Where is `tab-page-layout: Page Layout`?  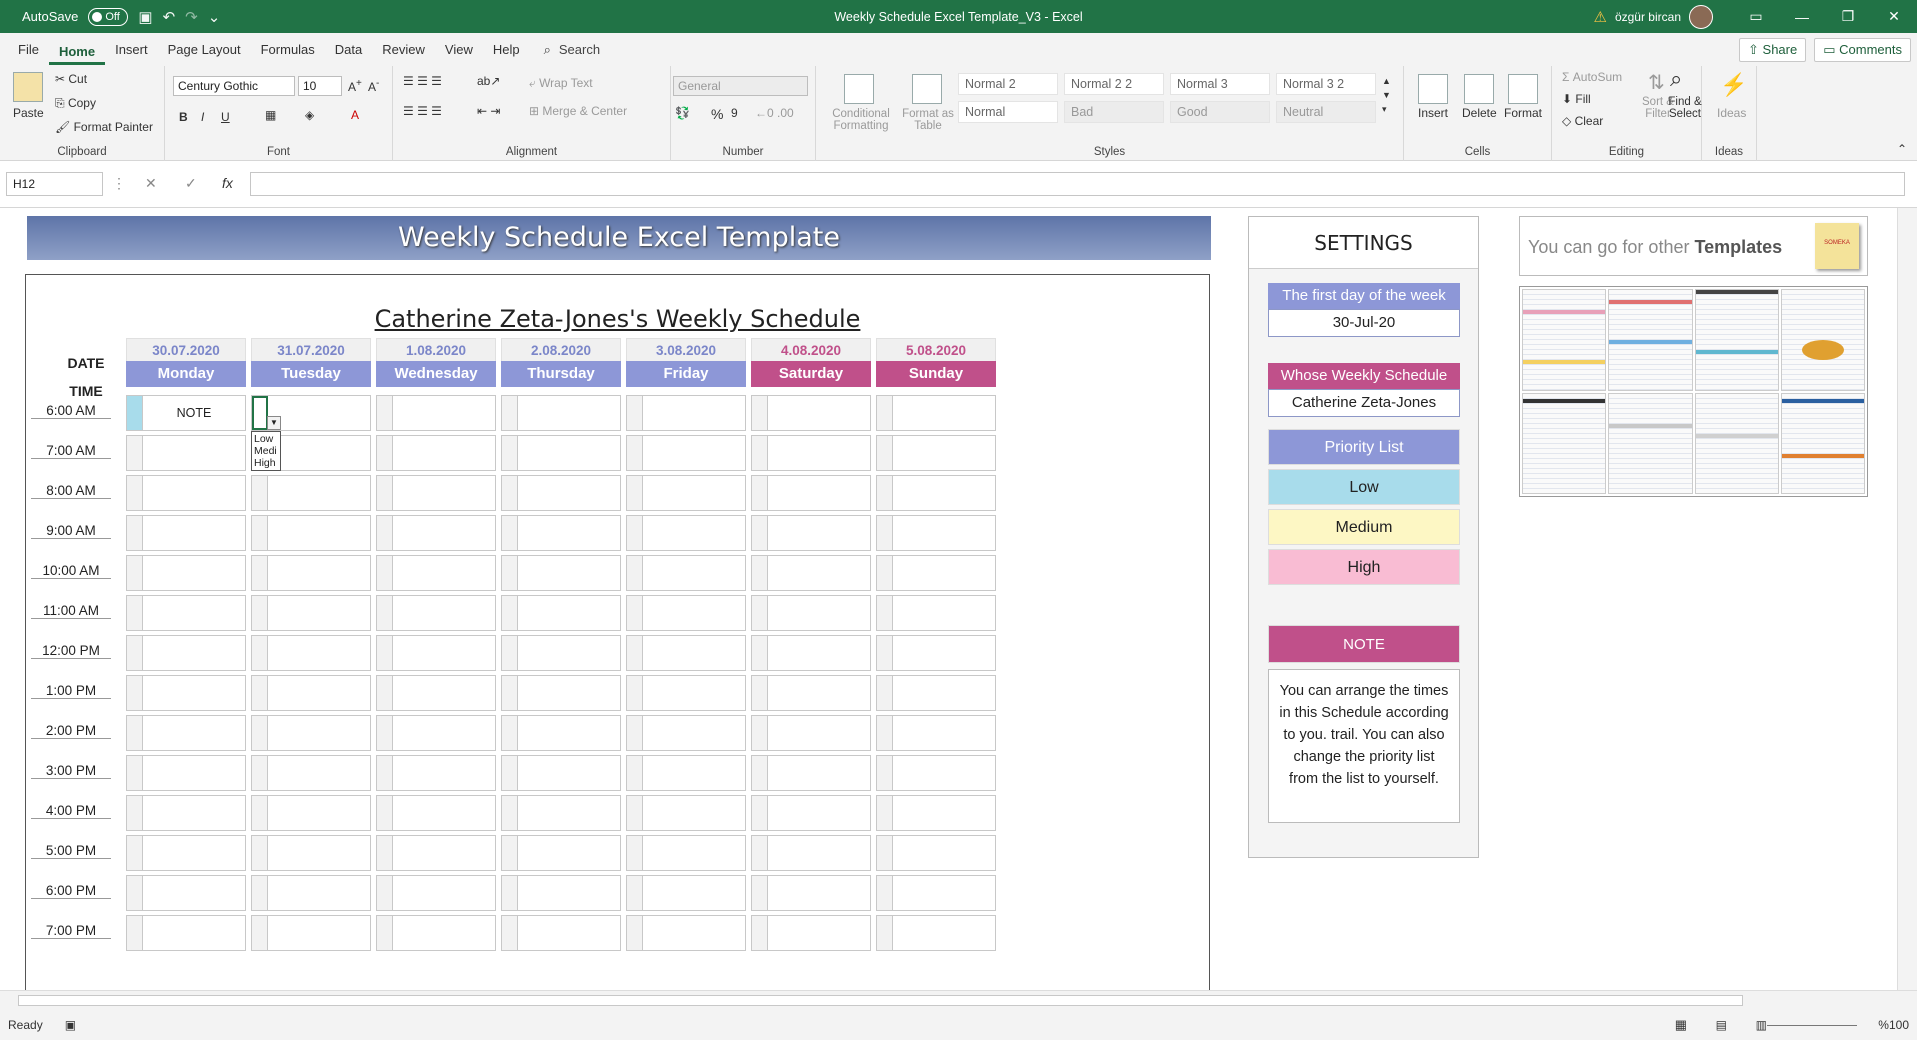
tab-page-layout: Page Layout is located at coordinates (204, 49).